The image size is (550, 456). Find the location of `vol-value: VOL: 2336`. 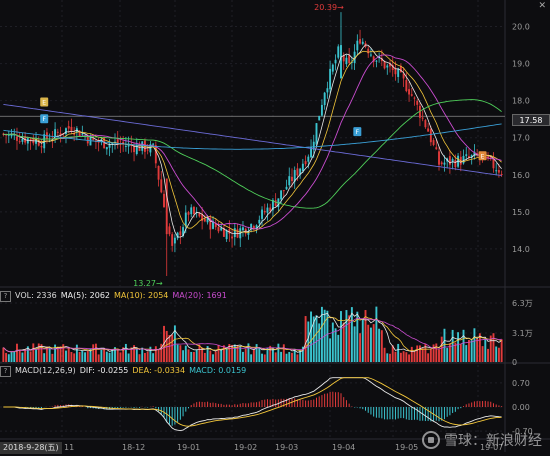

vol-value: VOL: 2336 is located at coordinates (36, 295).